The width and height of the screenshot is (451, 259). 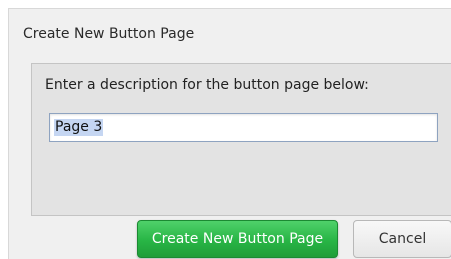 I want to click on cancel-button: Cancel, so click(x=402, y=239).